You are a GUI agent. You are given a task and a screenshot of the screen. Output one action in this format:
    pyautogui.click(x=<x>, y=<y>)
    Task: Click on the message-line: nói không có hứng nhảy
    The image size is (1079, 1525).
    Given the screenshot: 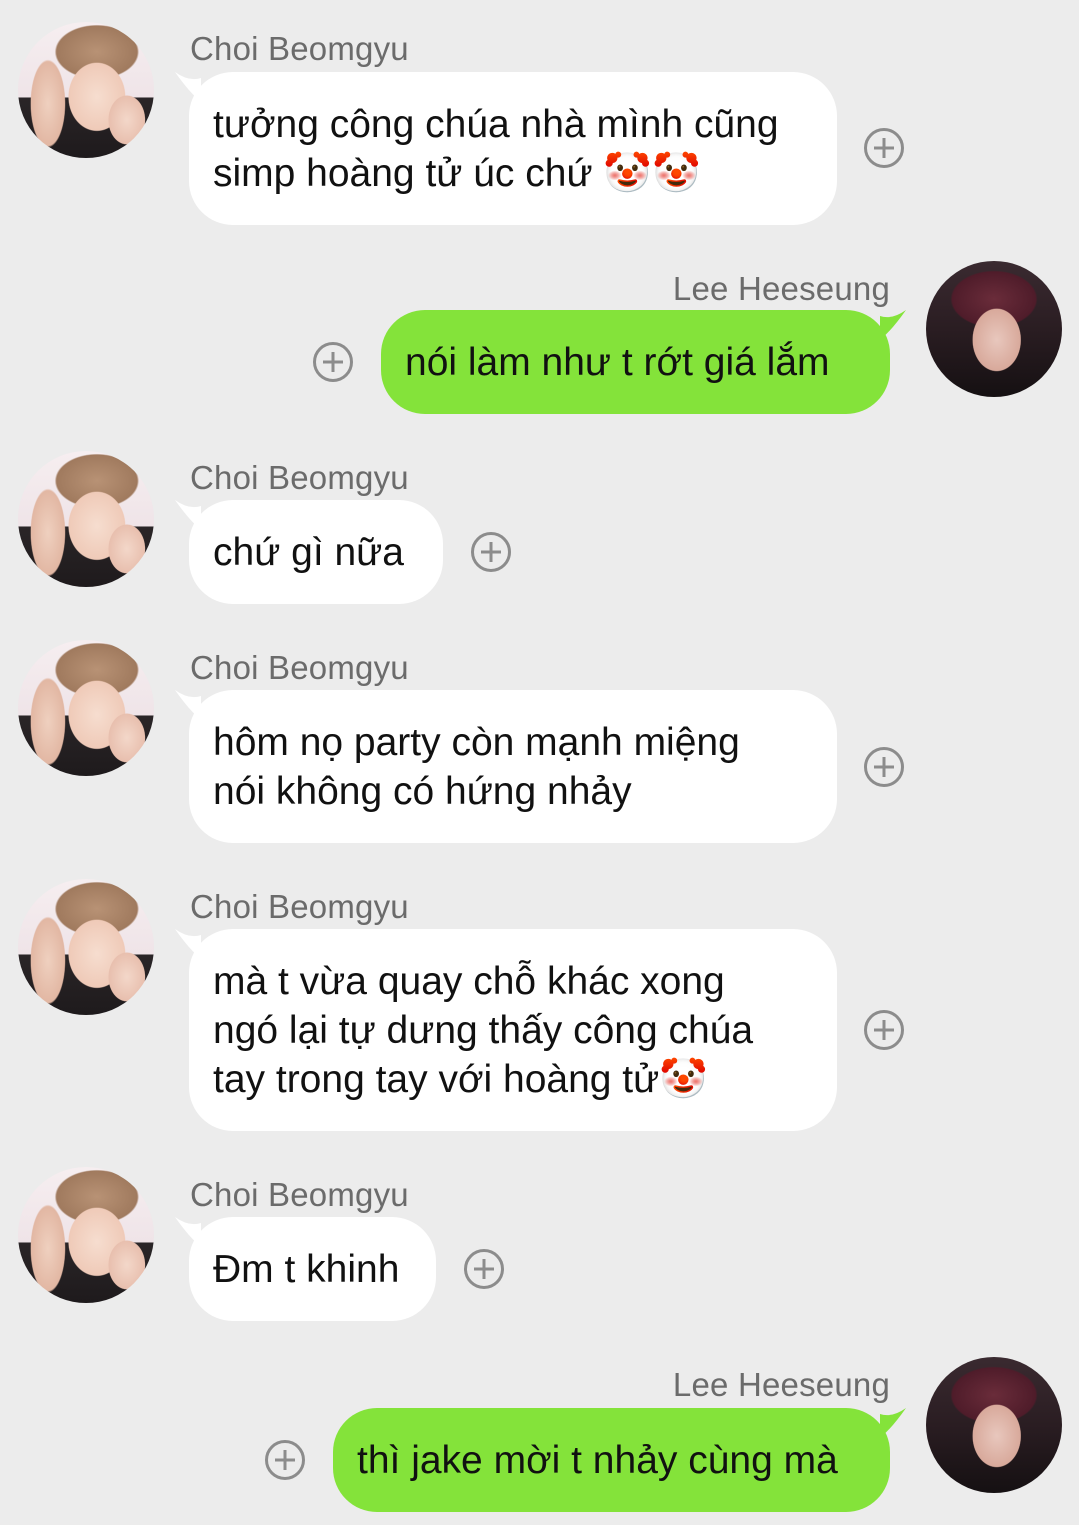 What is the action you would take?
    pyautogui.click(x=422, y=791)
    